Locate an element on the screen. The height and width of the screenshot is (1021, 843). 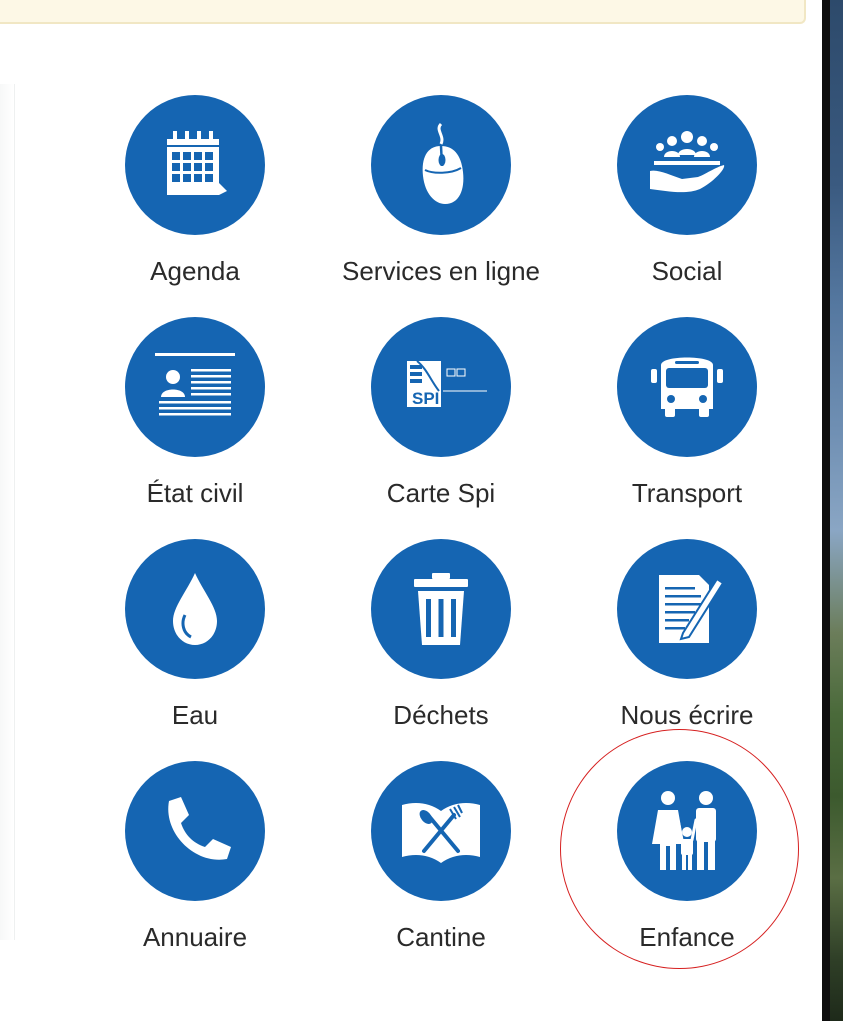
tile-label: Carte Spi is located at coordinates (441, 493).